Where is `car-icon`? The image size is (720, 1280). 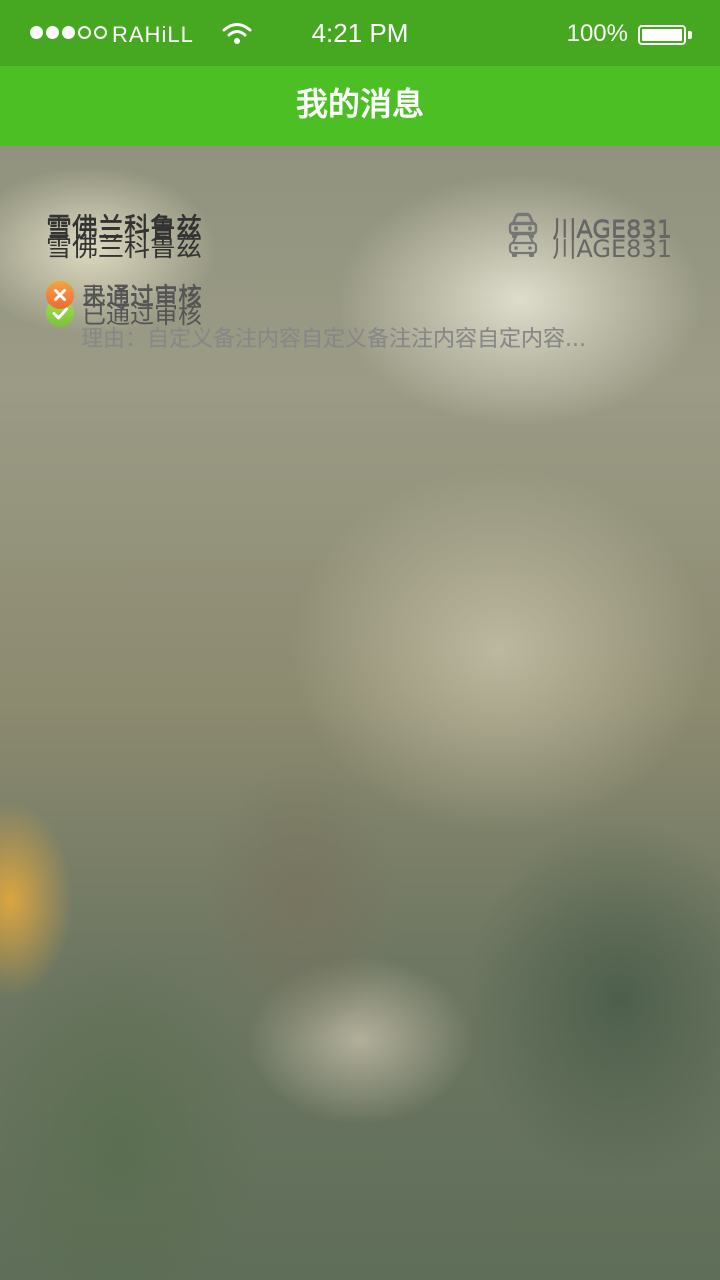
car-icon is located at coordinates (523, 225).